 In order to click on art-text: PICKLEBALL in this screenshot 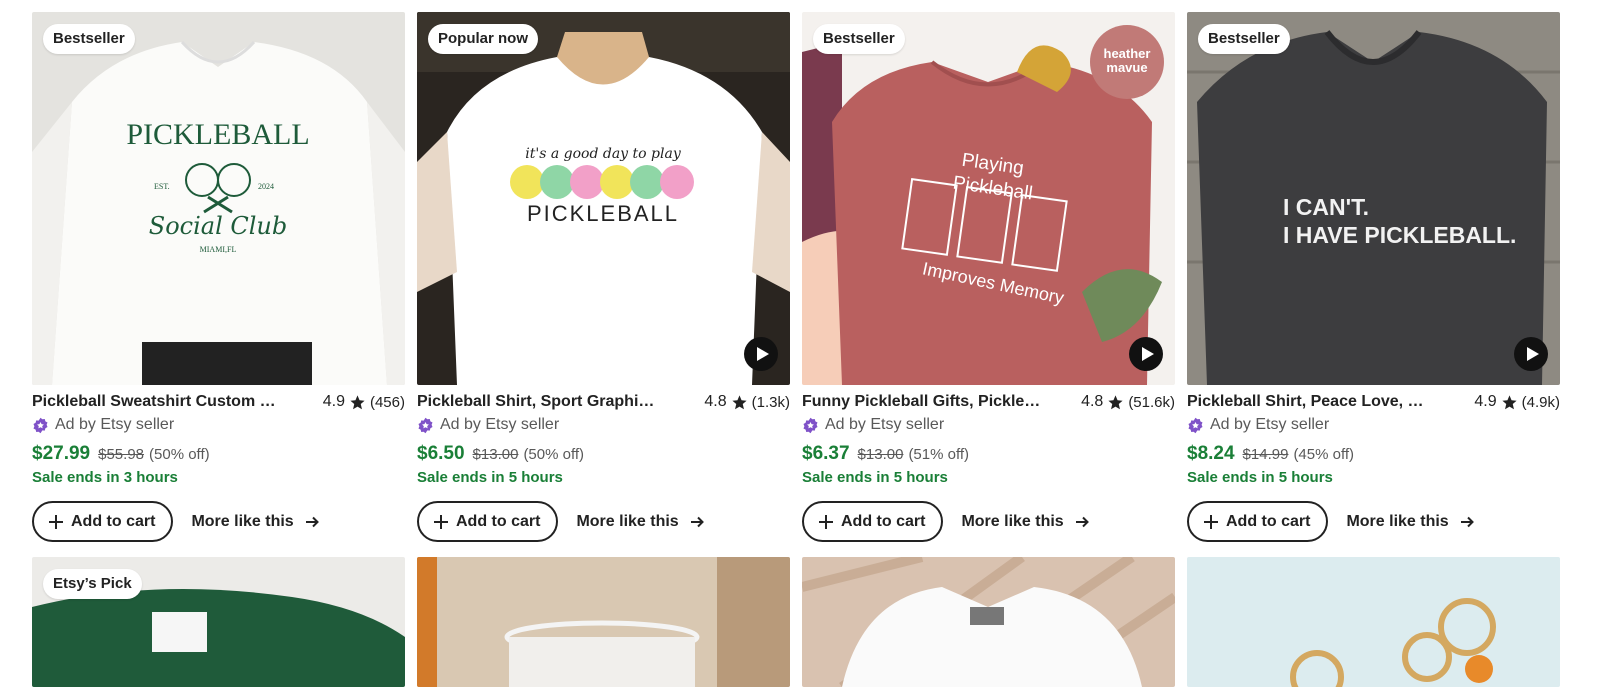, I will do `click(217, 134)`.